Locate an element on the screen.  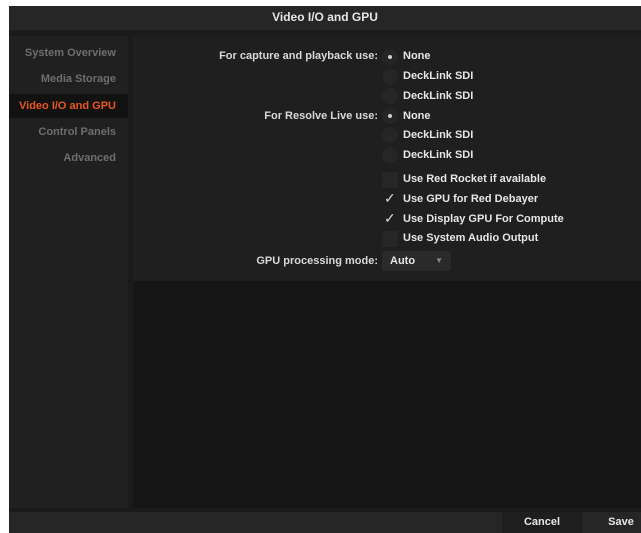
capture-option-label: None is located at coordinates (417, 56).